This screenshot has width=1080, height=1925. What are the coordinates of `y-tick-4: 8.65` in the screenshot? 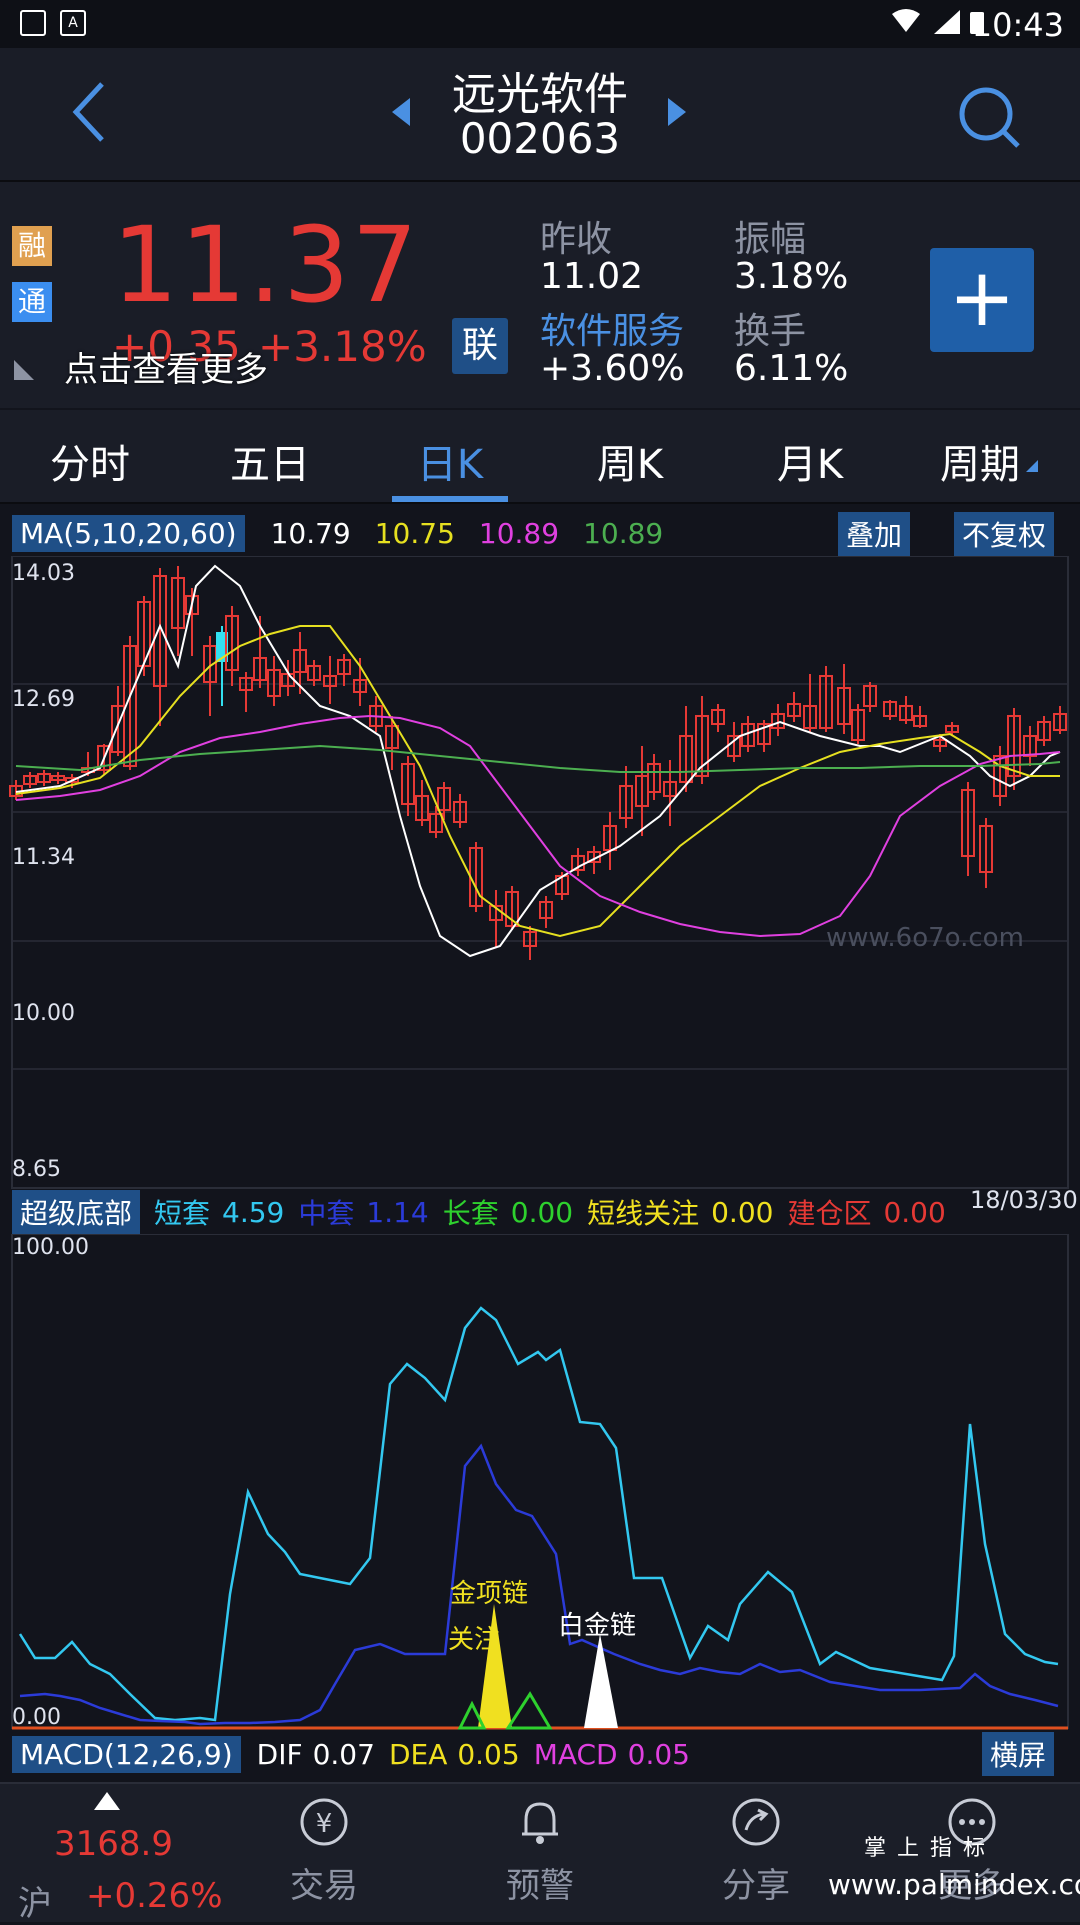 It's located at (36, 1169).